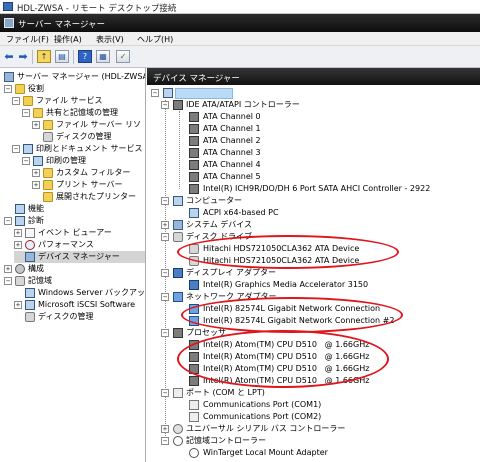 The image size is (480, 462). Describe the element at coordinates (240, 57) in the screenshot. I see `toolbar: ⬅ ➡ ↑ ▤ ? ▦ ✓` at that location.